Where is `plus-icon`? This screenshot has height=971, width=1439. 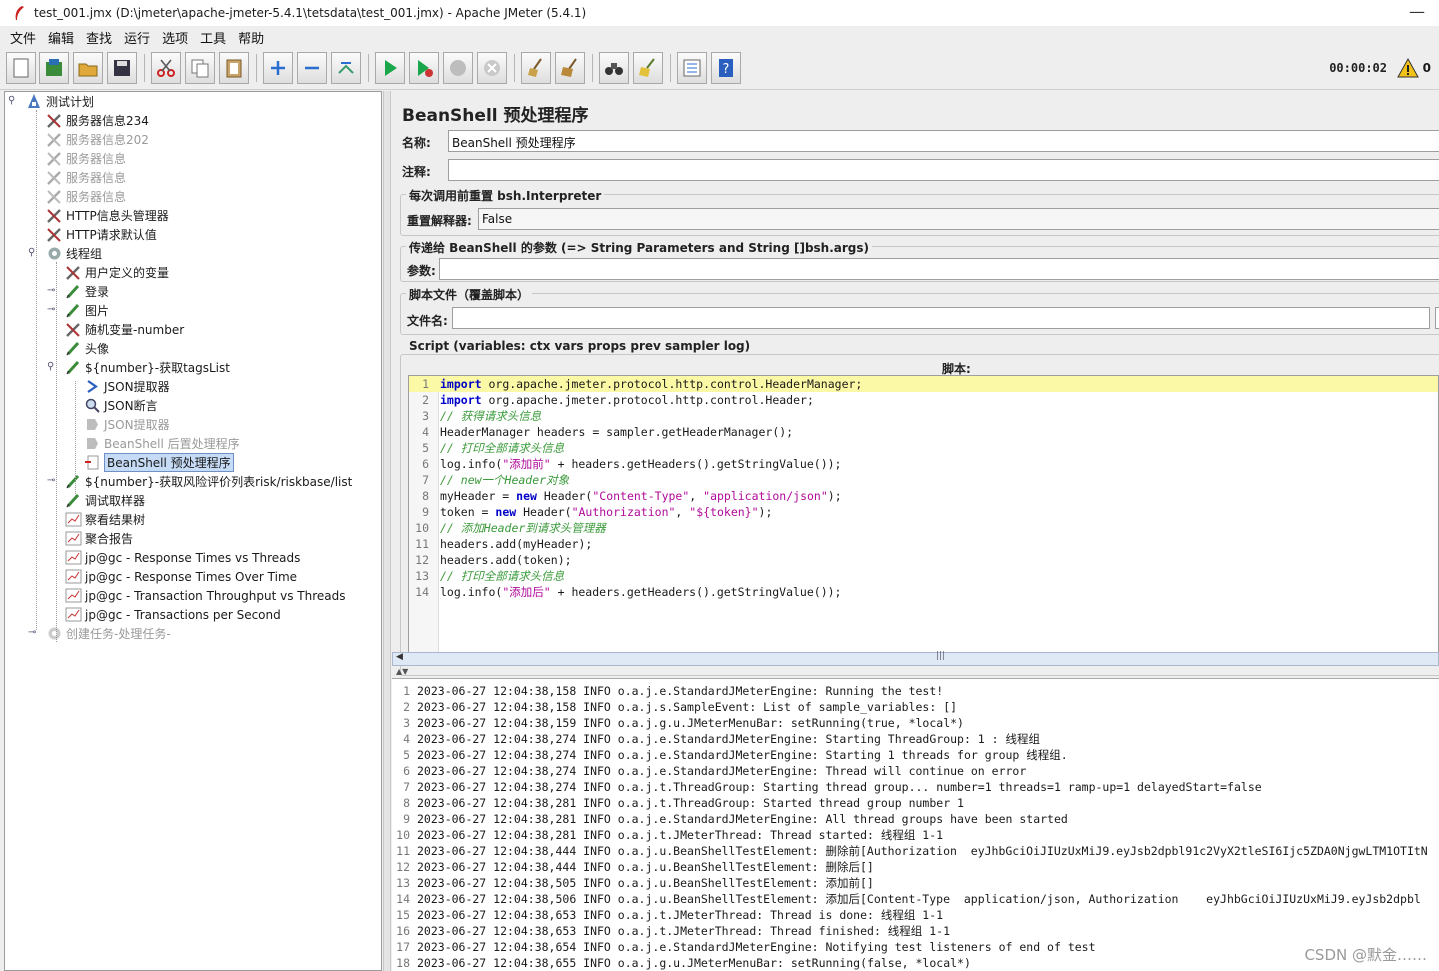 plus-icon is located at coordinates (278, 68).